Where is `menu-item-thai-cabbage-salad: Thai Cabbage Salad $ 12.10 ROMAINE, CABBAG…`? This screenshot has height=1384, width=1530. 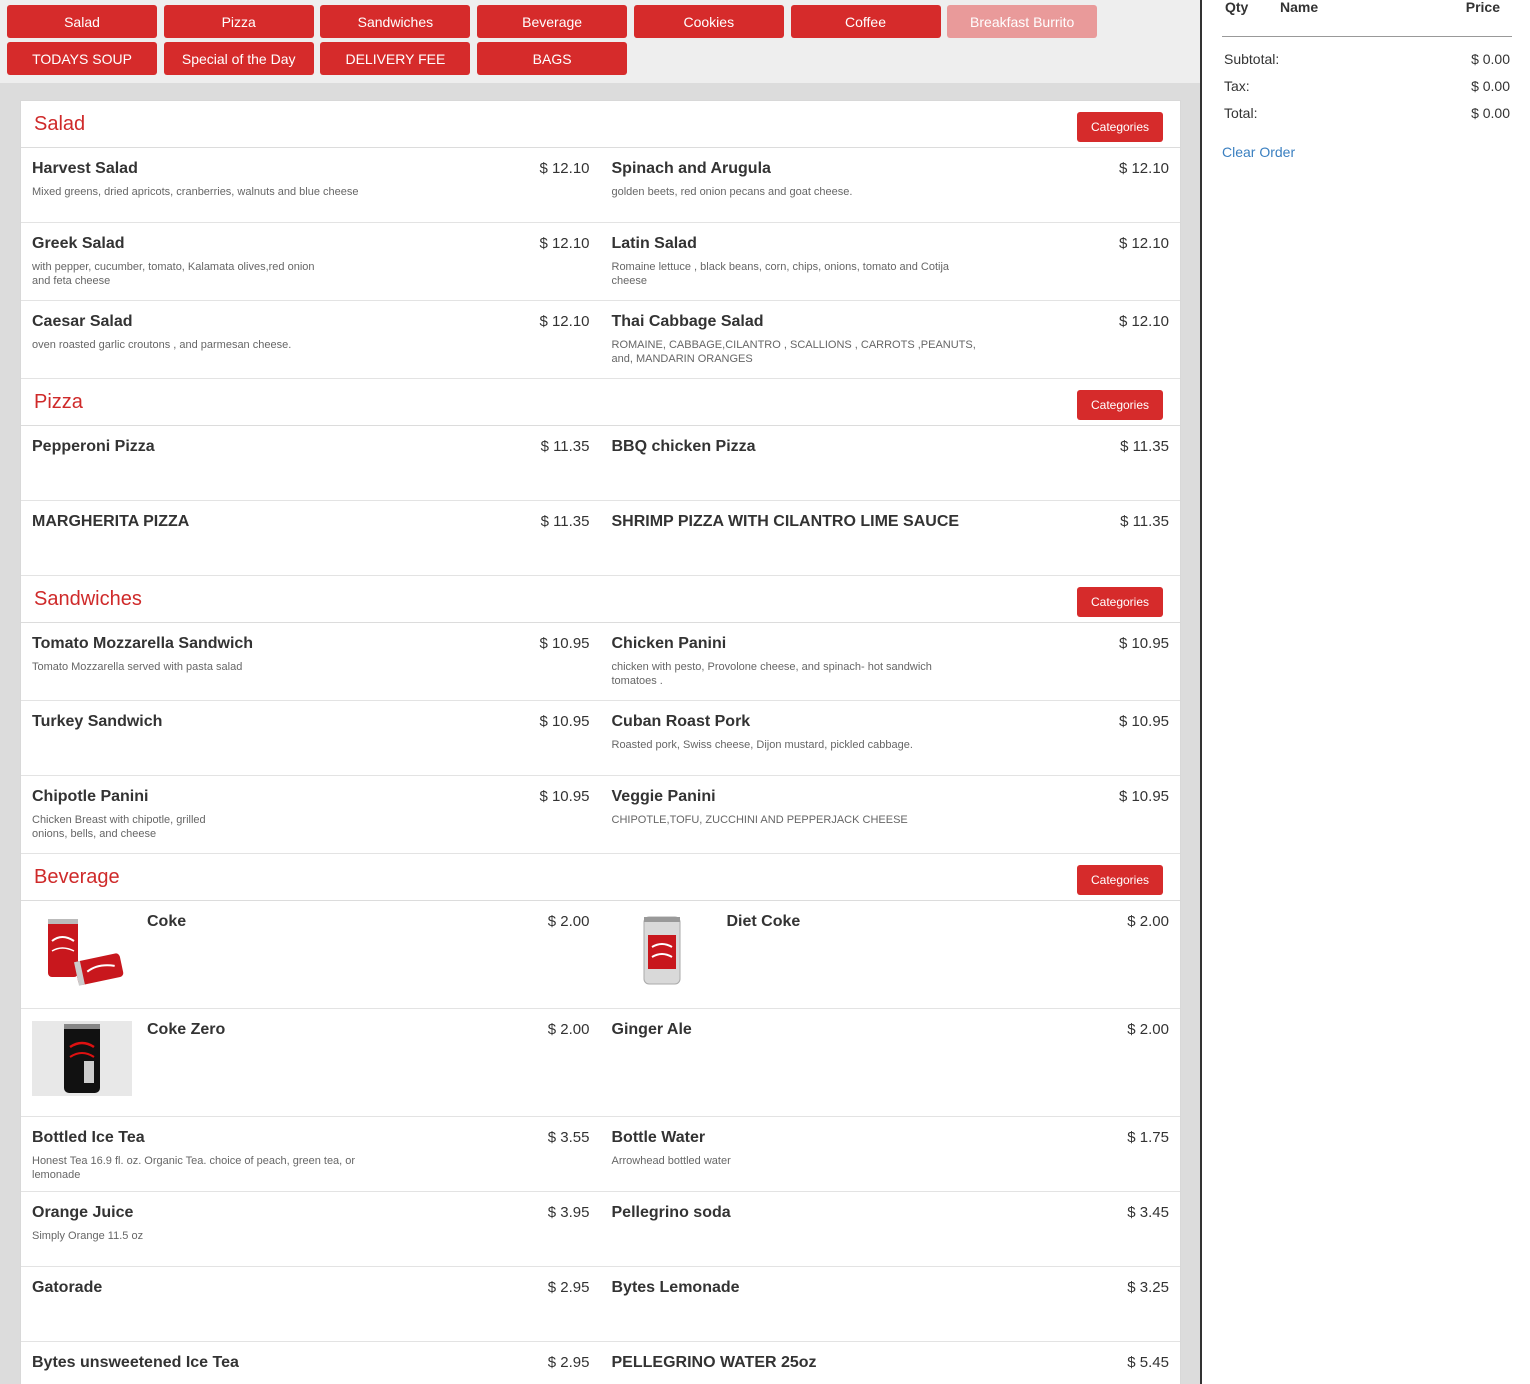 menu-item-thai-cabbage-salad: Thai Cabbage Salad $ 12.10 ROMAINE, CABBAG… is located at coordinates (891, 339).